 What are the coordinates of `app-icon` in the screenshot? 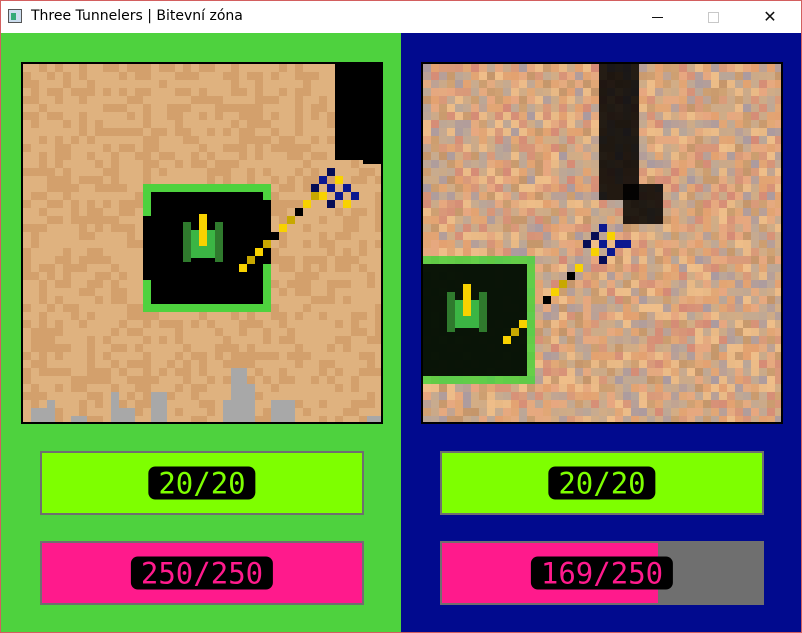 It's located at (15, 16).